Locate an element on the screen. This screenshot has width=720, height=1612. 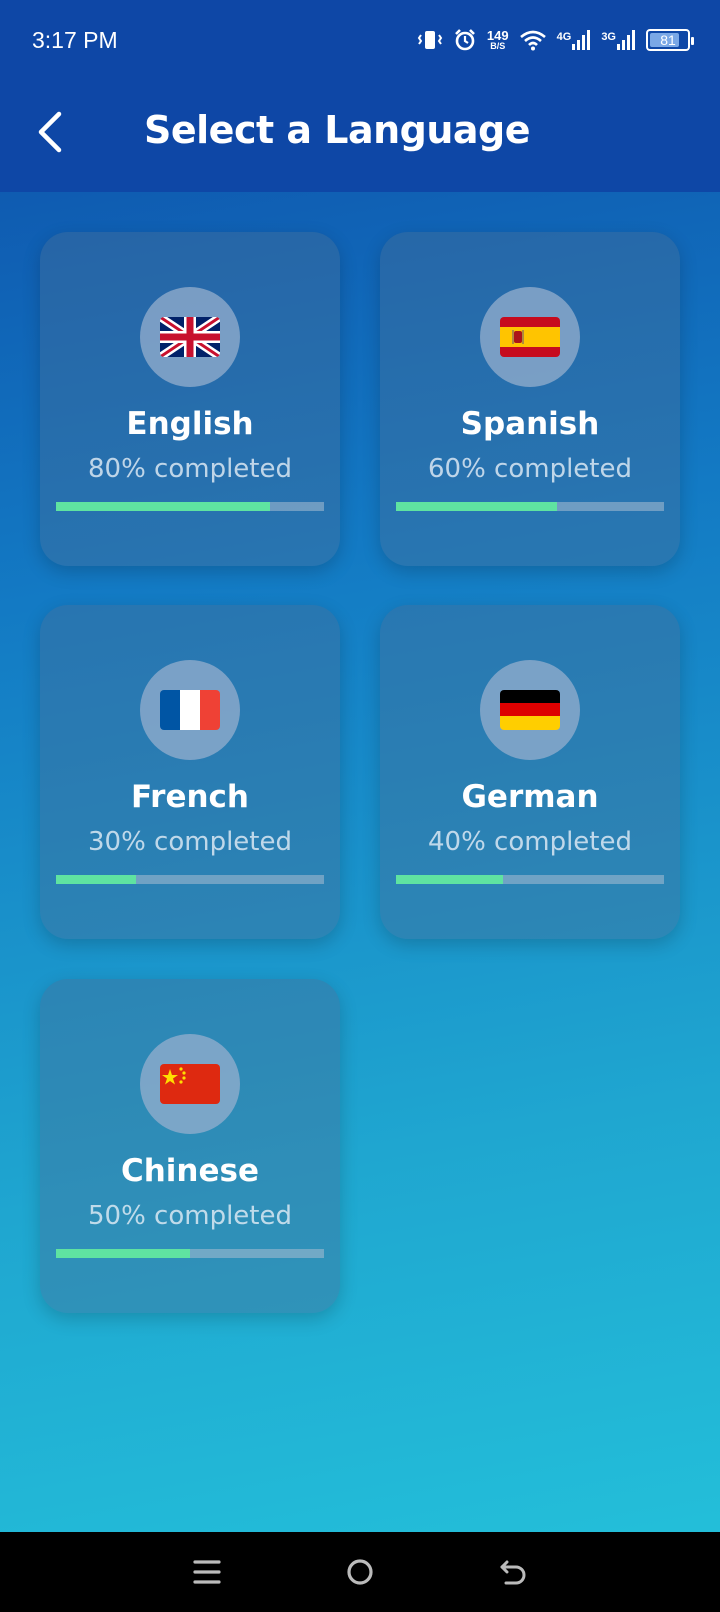
progress-text: 60% completed is located at coordinates (529, 469).